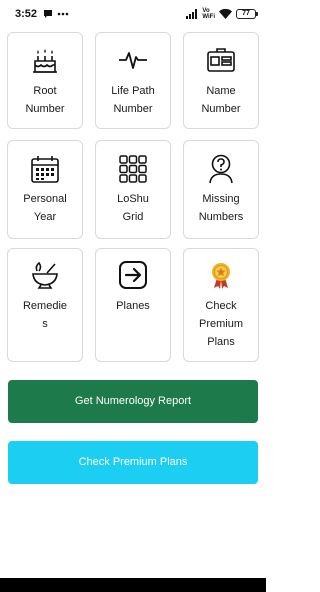 The width and height of the screenshot is (320, 592). Describe the element at coordinates (221, 80) in the screenshot. I see `card-name-number: Name Number` at that location.